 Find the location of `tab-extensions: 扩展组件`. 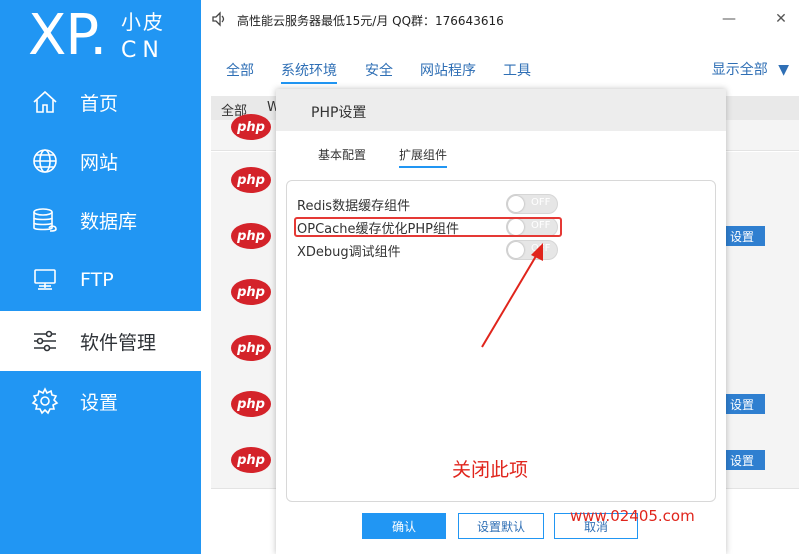

tab-extensions: 扩展组件 is located at coordinates (423, 157).